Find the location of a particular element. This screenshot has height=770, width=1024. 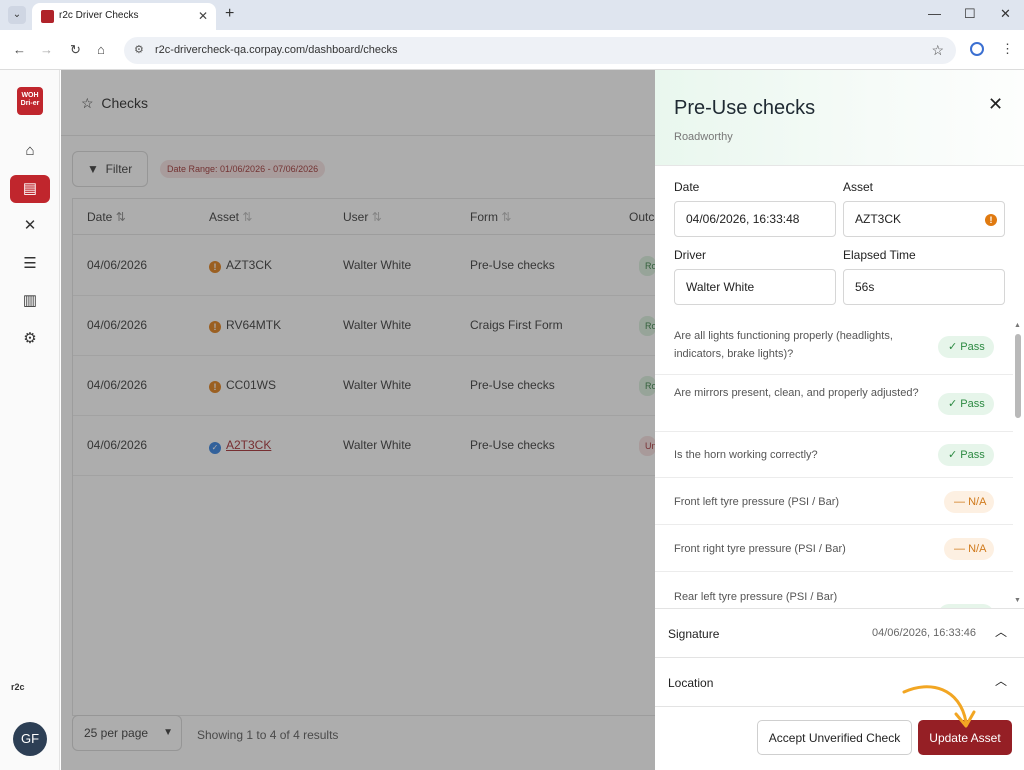

browser-tab: r2c Driver Checks ✕ is located at coordinates (124, 16).